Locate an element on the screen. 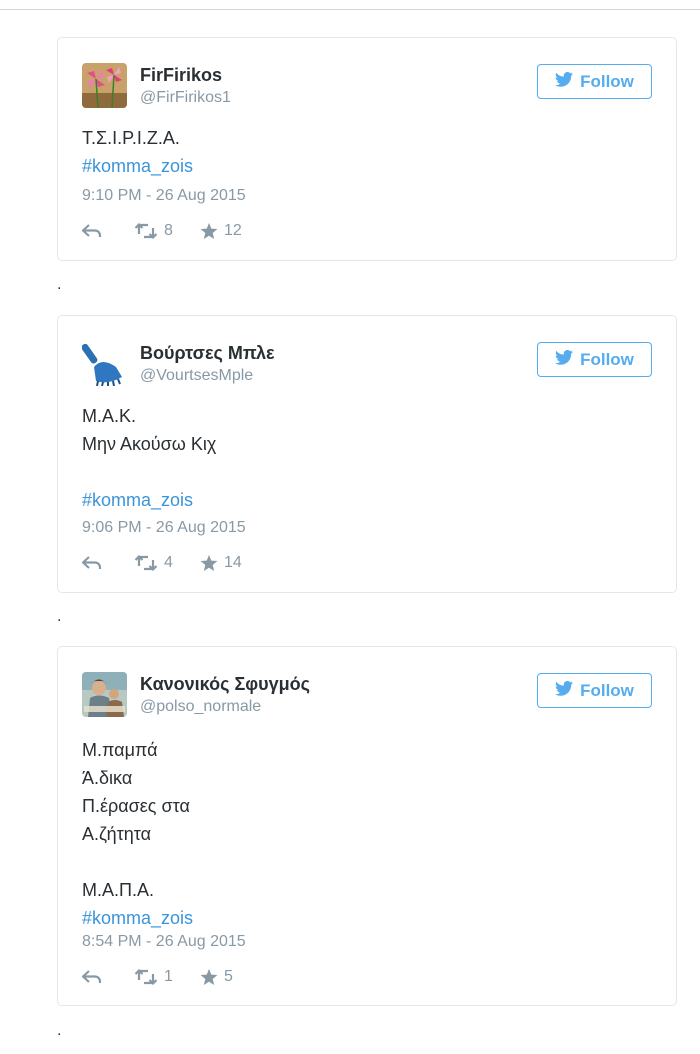 This screenshot has height=1054, width=700. favorite-count: 5 is located at coordinates (228, 976).